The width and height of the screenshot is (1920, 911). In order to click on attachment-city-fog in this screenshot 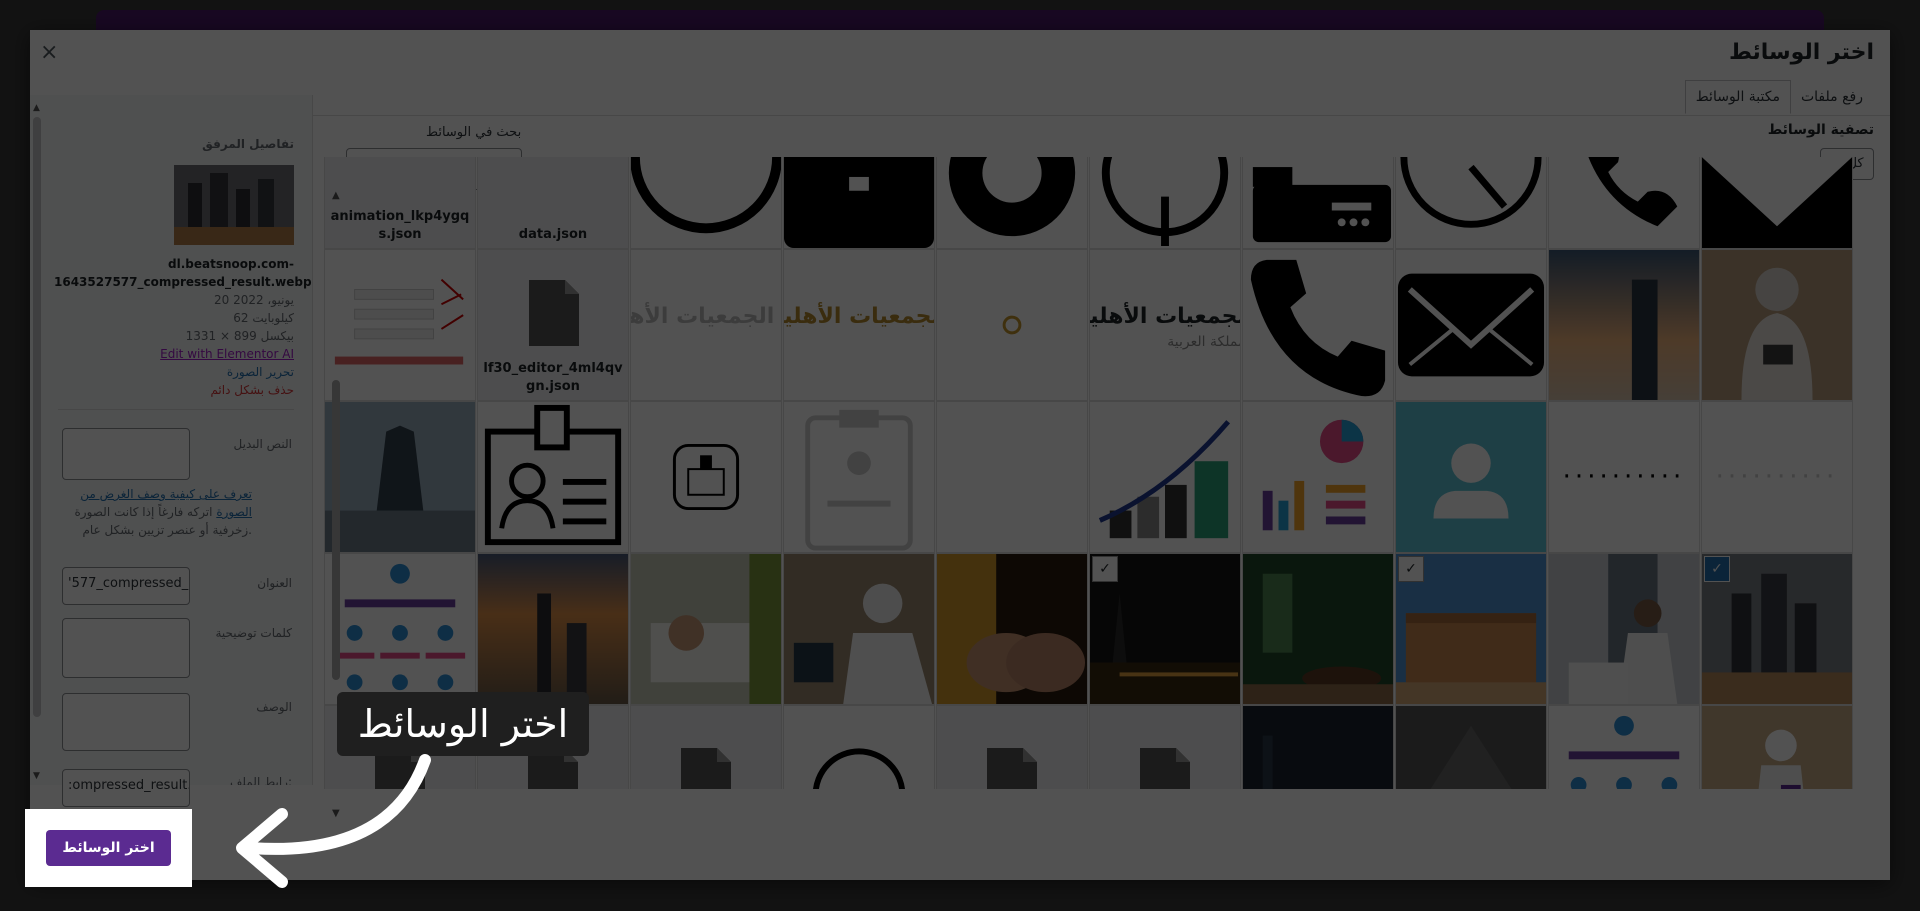, I will do `click(1624, 325)`.